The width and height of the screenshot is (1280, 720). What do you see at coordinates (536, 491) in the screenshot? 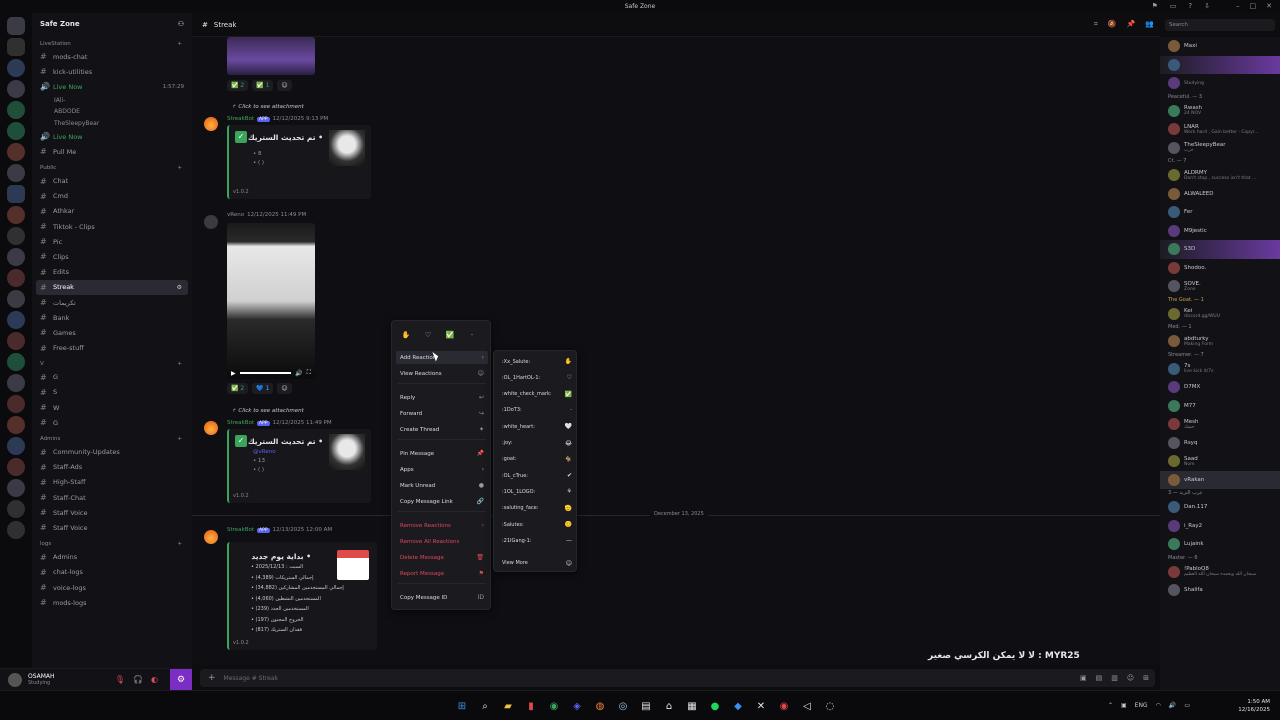
I see `emoji-option: :1OL_1LOGO: ⚘` at bounding box center [536, 491].